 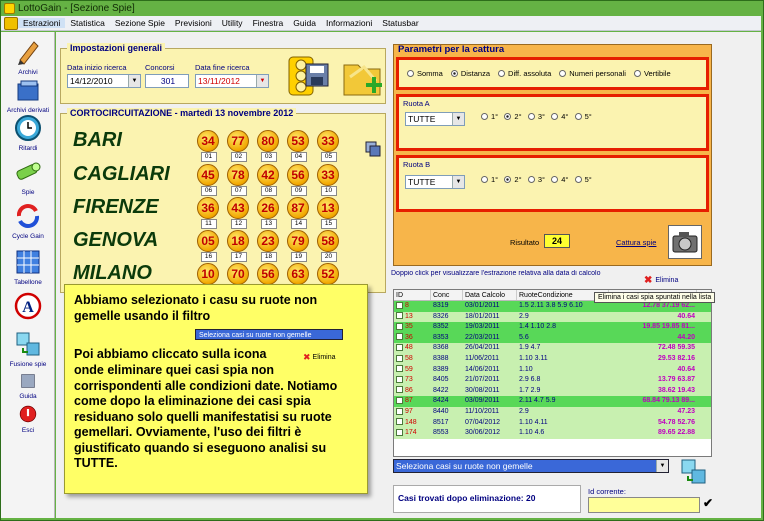 I want to click on table-row: 48 8368 26/04/2011 1.9 4.7 72.48 59.35, so click(x=552, y=348).